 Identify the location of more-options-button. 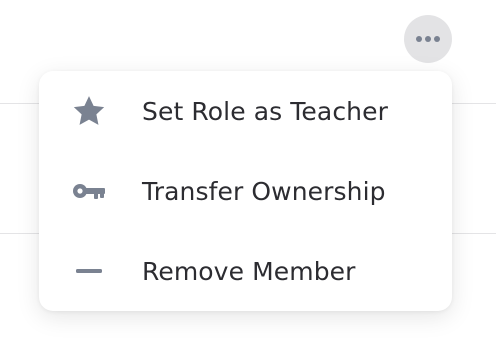
(428, 39).